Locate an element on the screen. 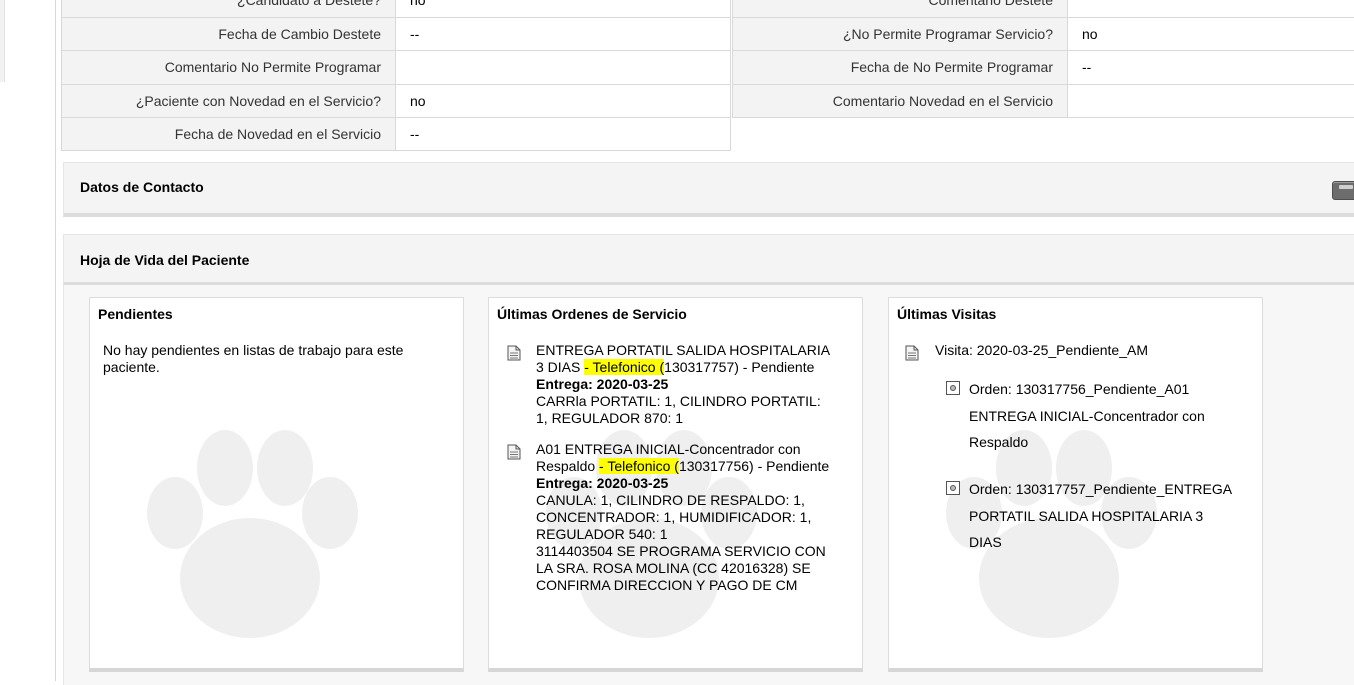 This screenshot has height=685, width=1354. visita-orden-line: Respaldo is located at coordinates (999, 442).